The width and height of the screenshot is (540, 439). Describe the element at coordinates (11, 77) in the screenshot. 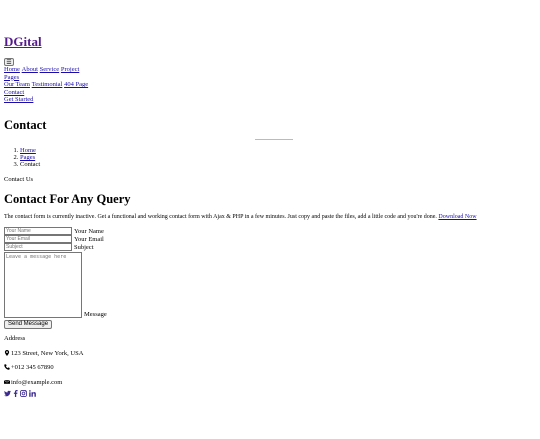

I see `nav-dropdown-pages: Pages` at that location.